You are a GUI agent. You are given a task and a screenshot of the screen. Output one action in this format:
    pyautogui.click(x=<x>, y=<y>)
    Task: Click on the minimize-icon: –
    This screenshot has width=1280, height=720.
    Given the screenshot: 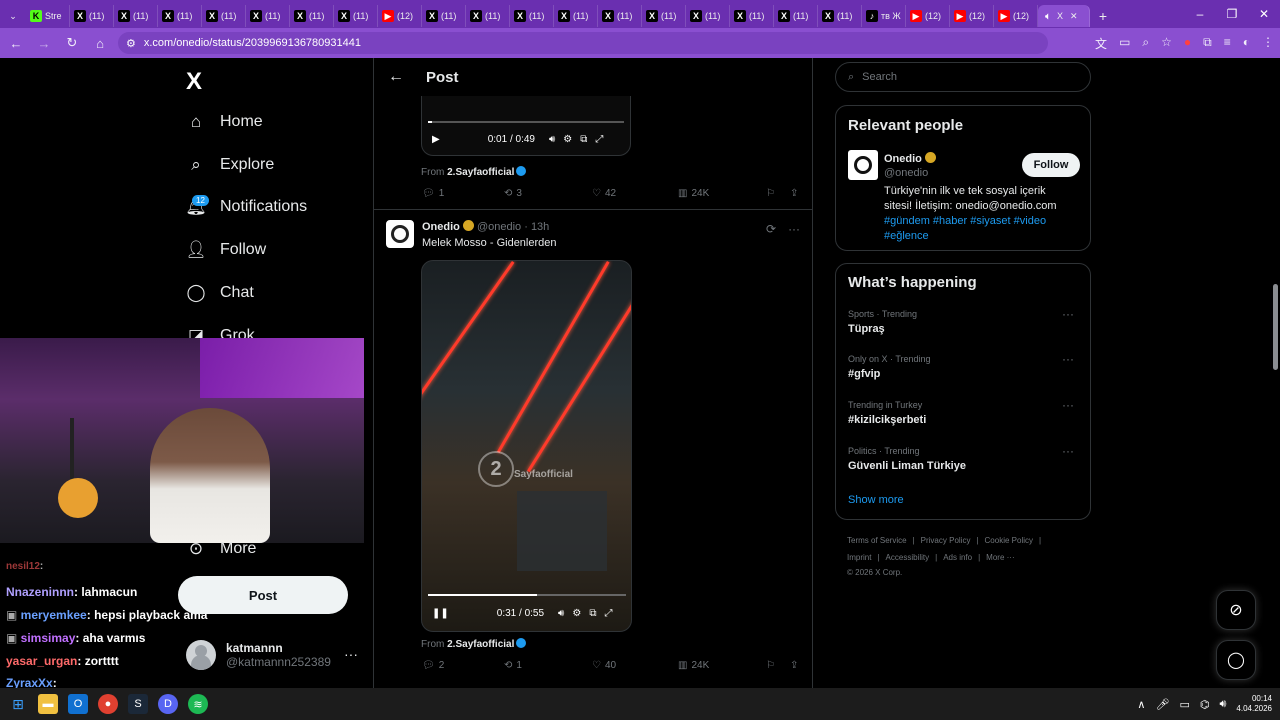 What is the action you would take?
    pyautogui.click(x=1200, y=14)
    